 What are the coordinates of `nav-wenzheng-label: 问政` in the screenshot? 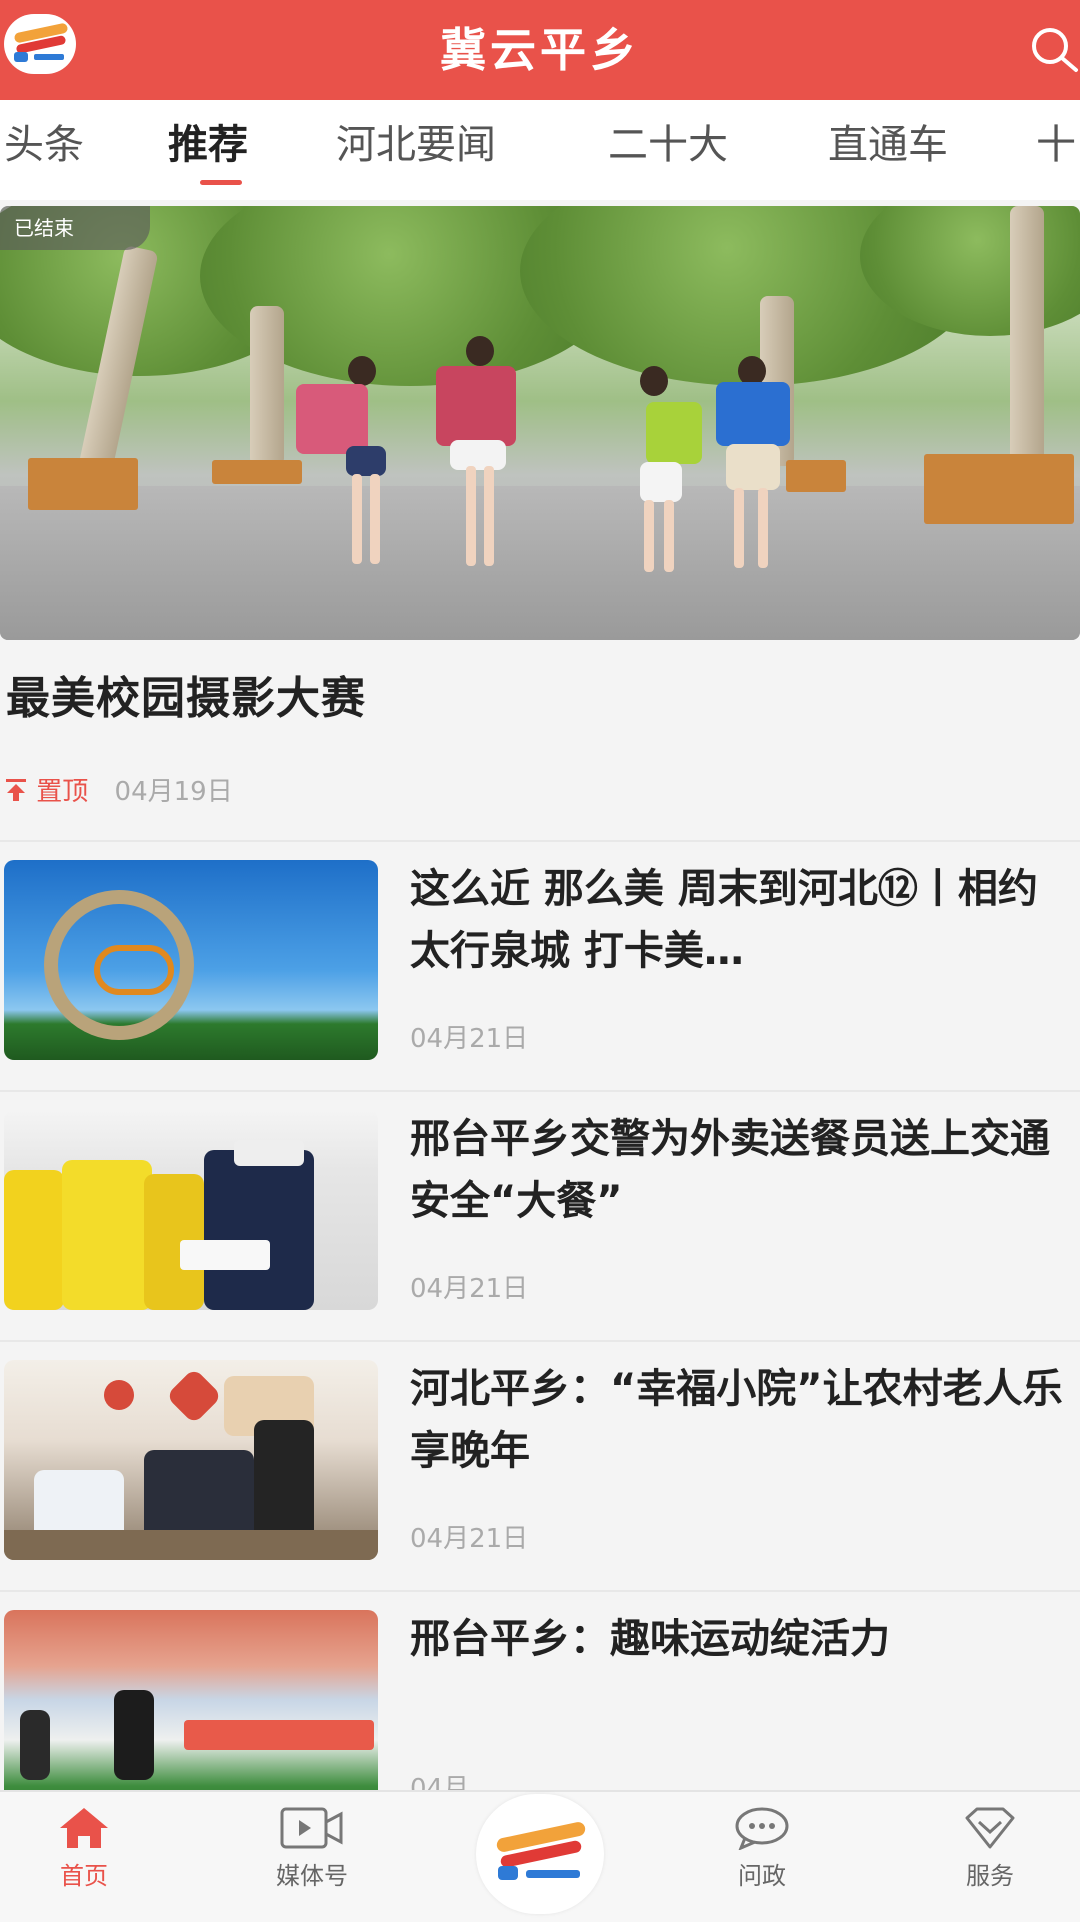 It's located at (762, 1876).